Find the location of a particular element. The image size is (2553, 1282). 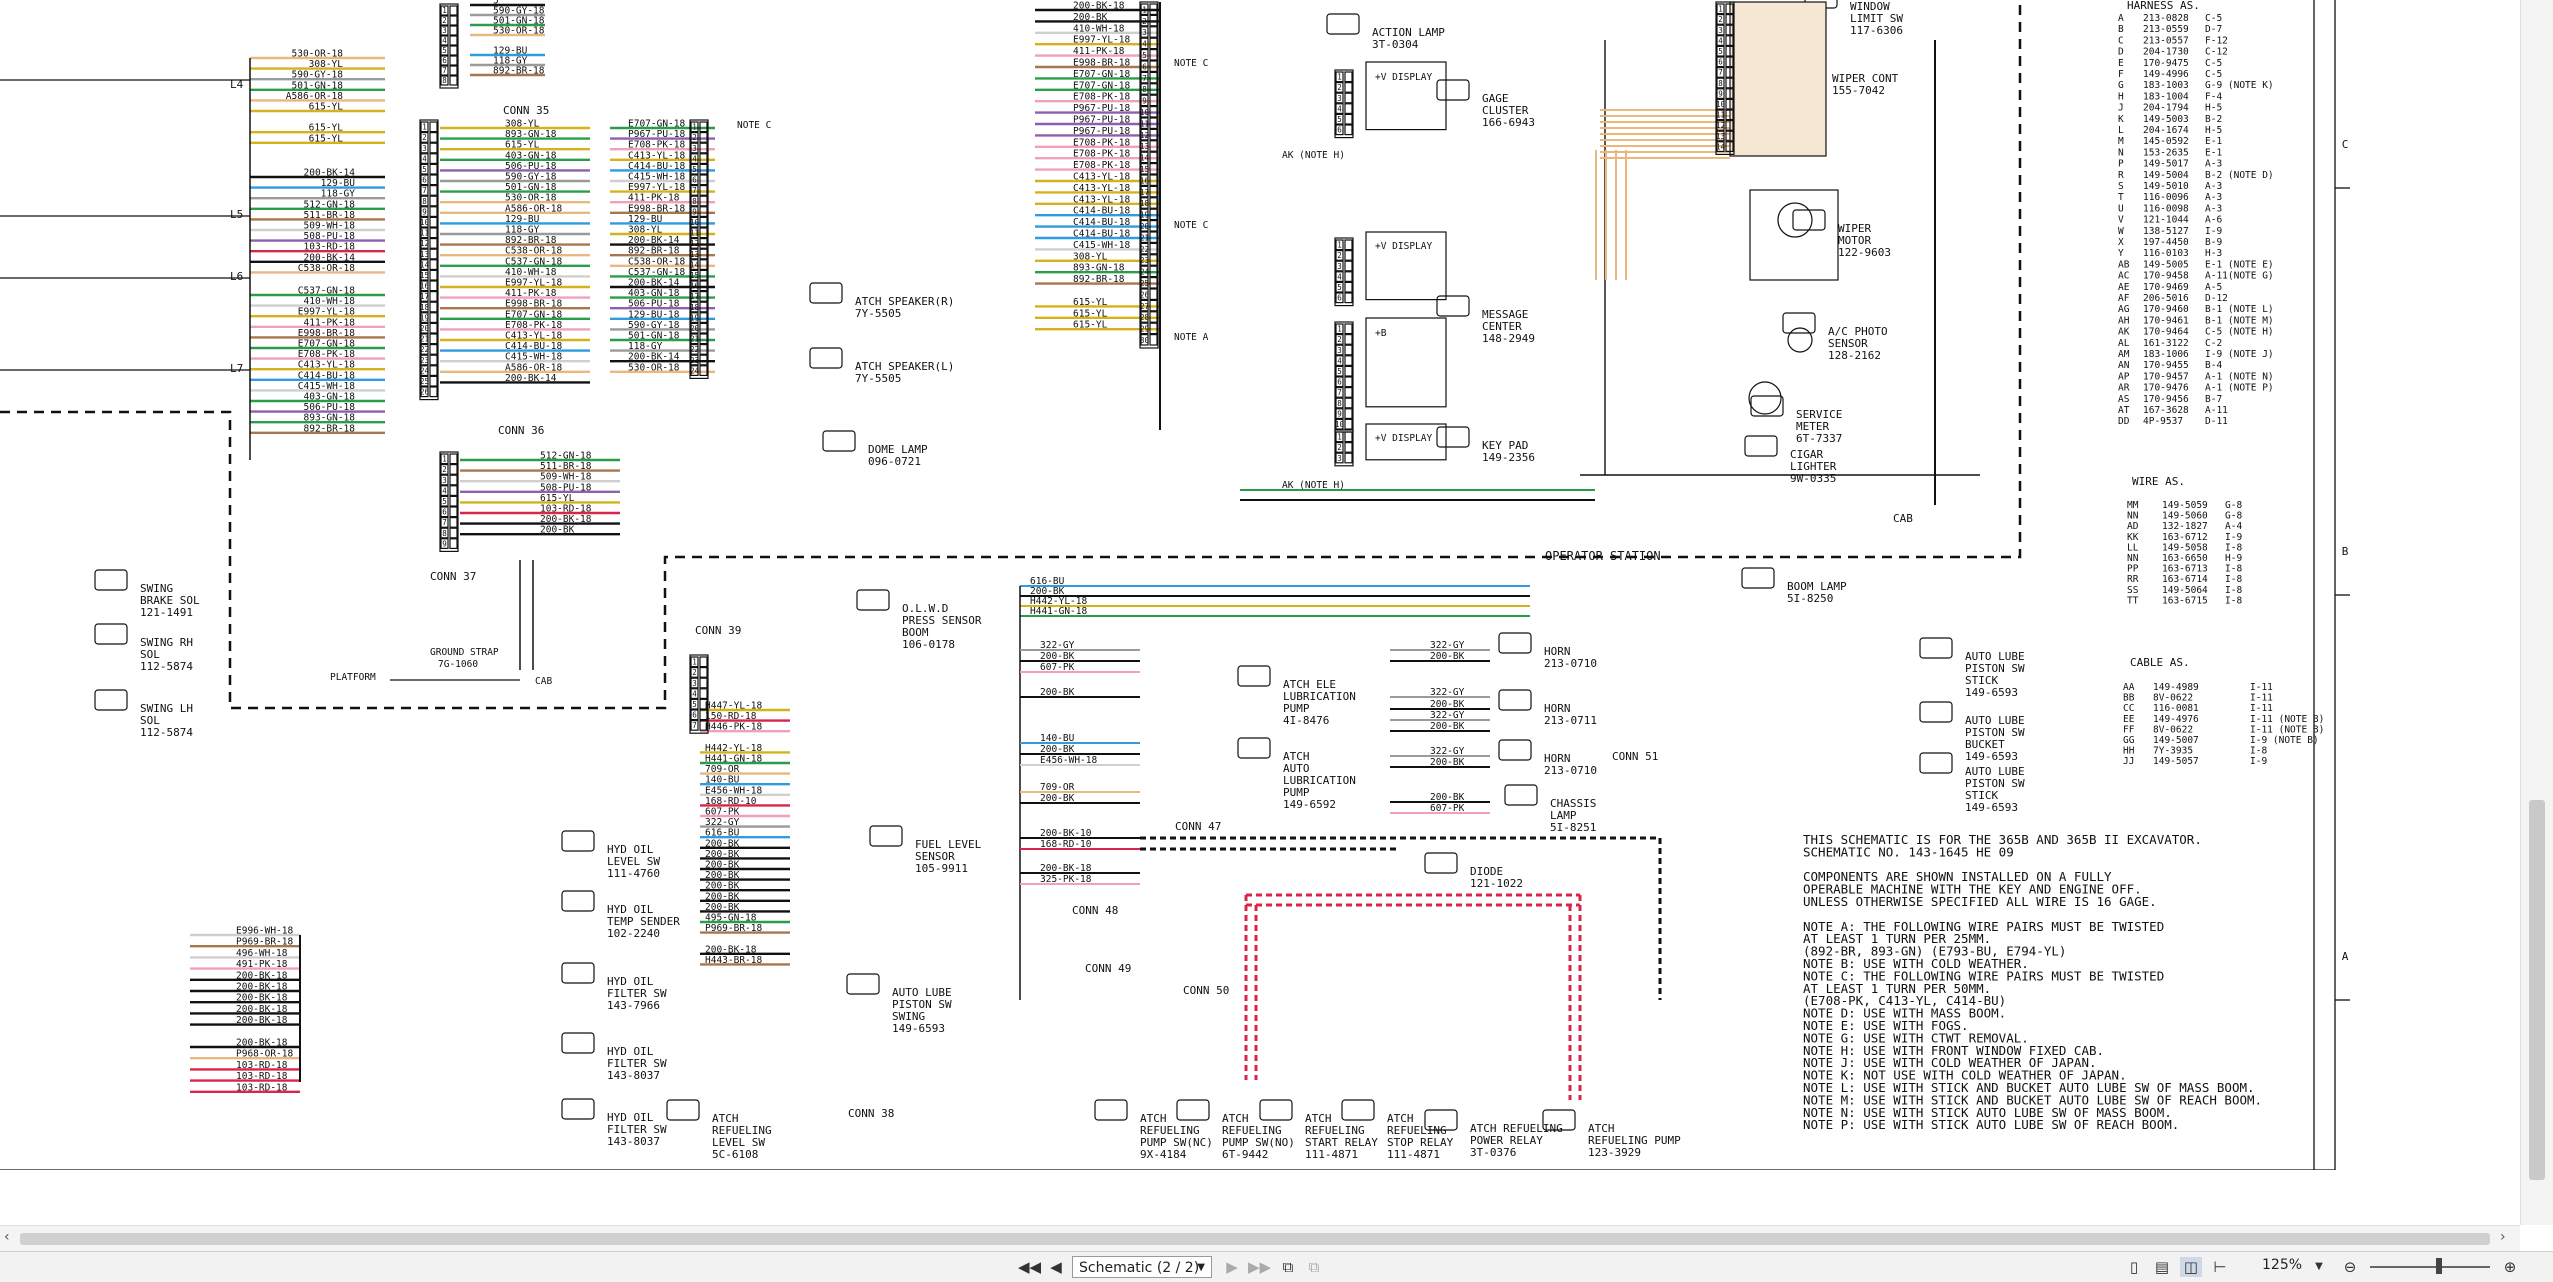

copy-icon: ⧉ is located at coordinates (1288, 1267).